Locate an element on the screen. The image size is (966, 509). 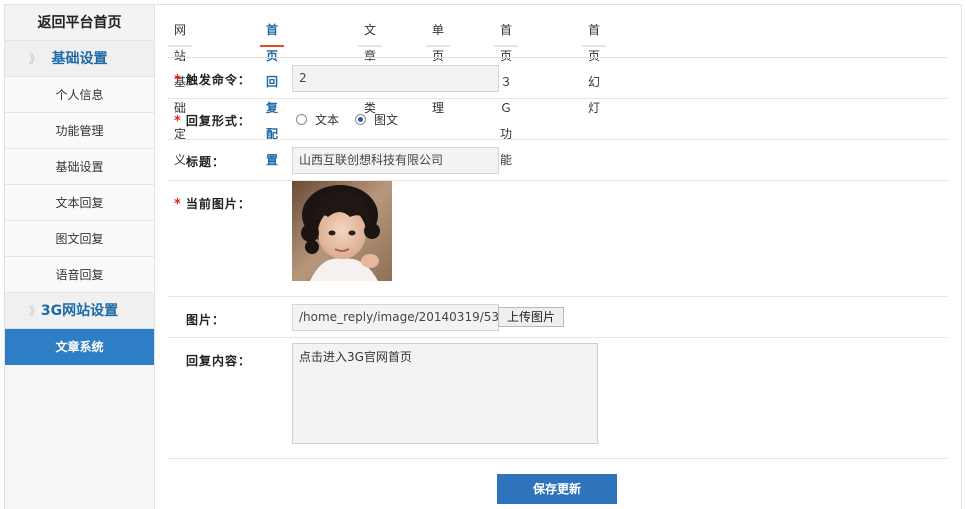
sidebar-group-basic-settings: 》 基础设置 is located at coordinates (79, 59).